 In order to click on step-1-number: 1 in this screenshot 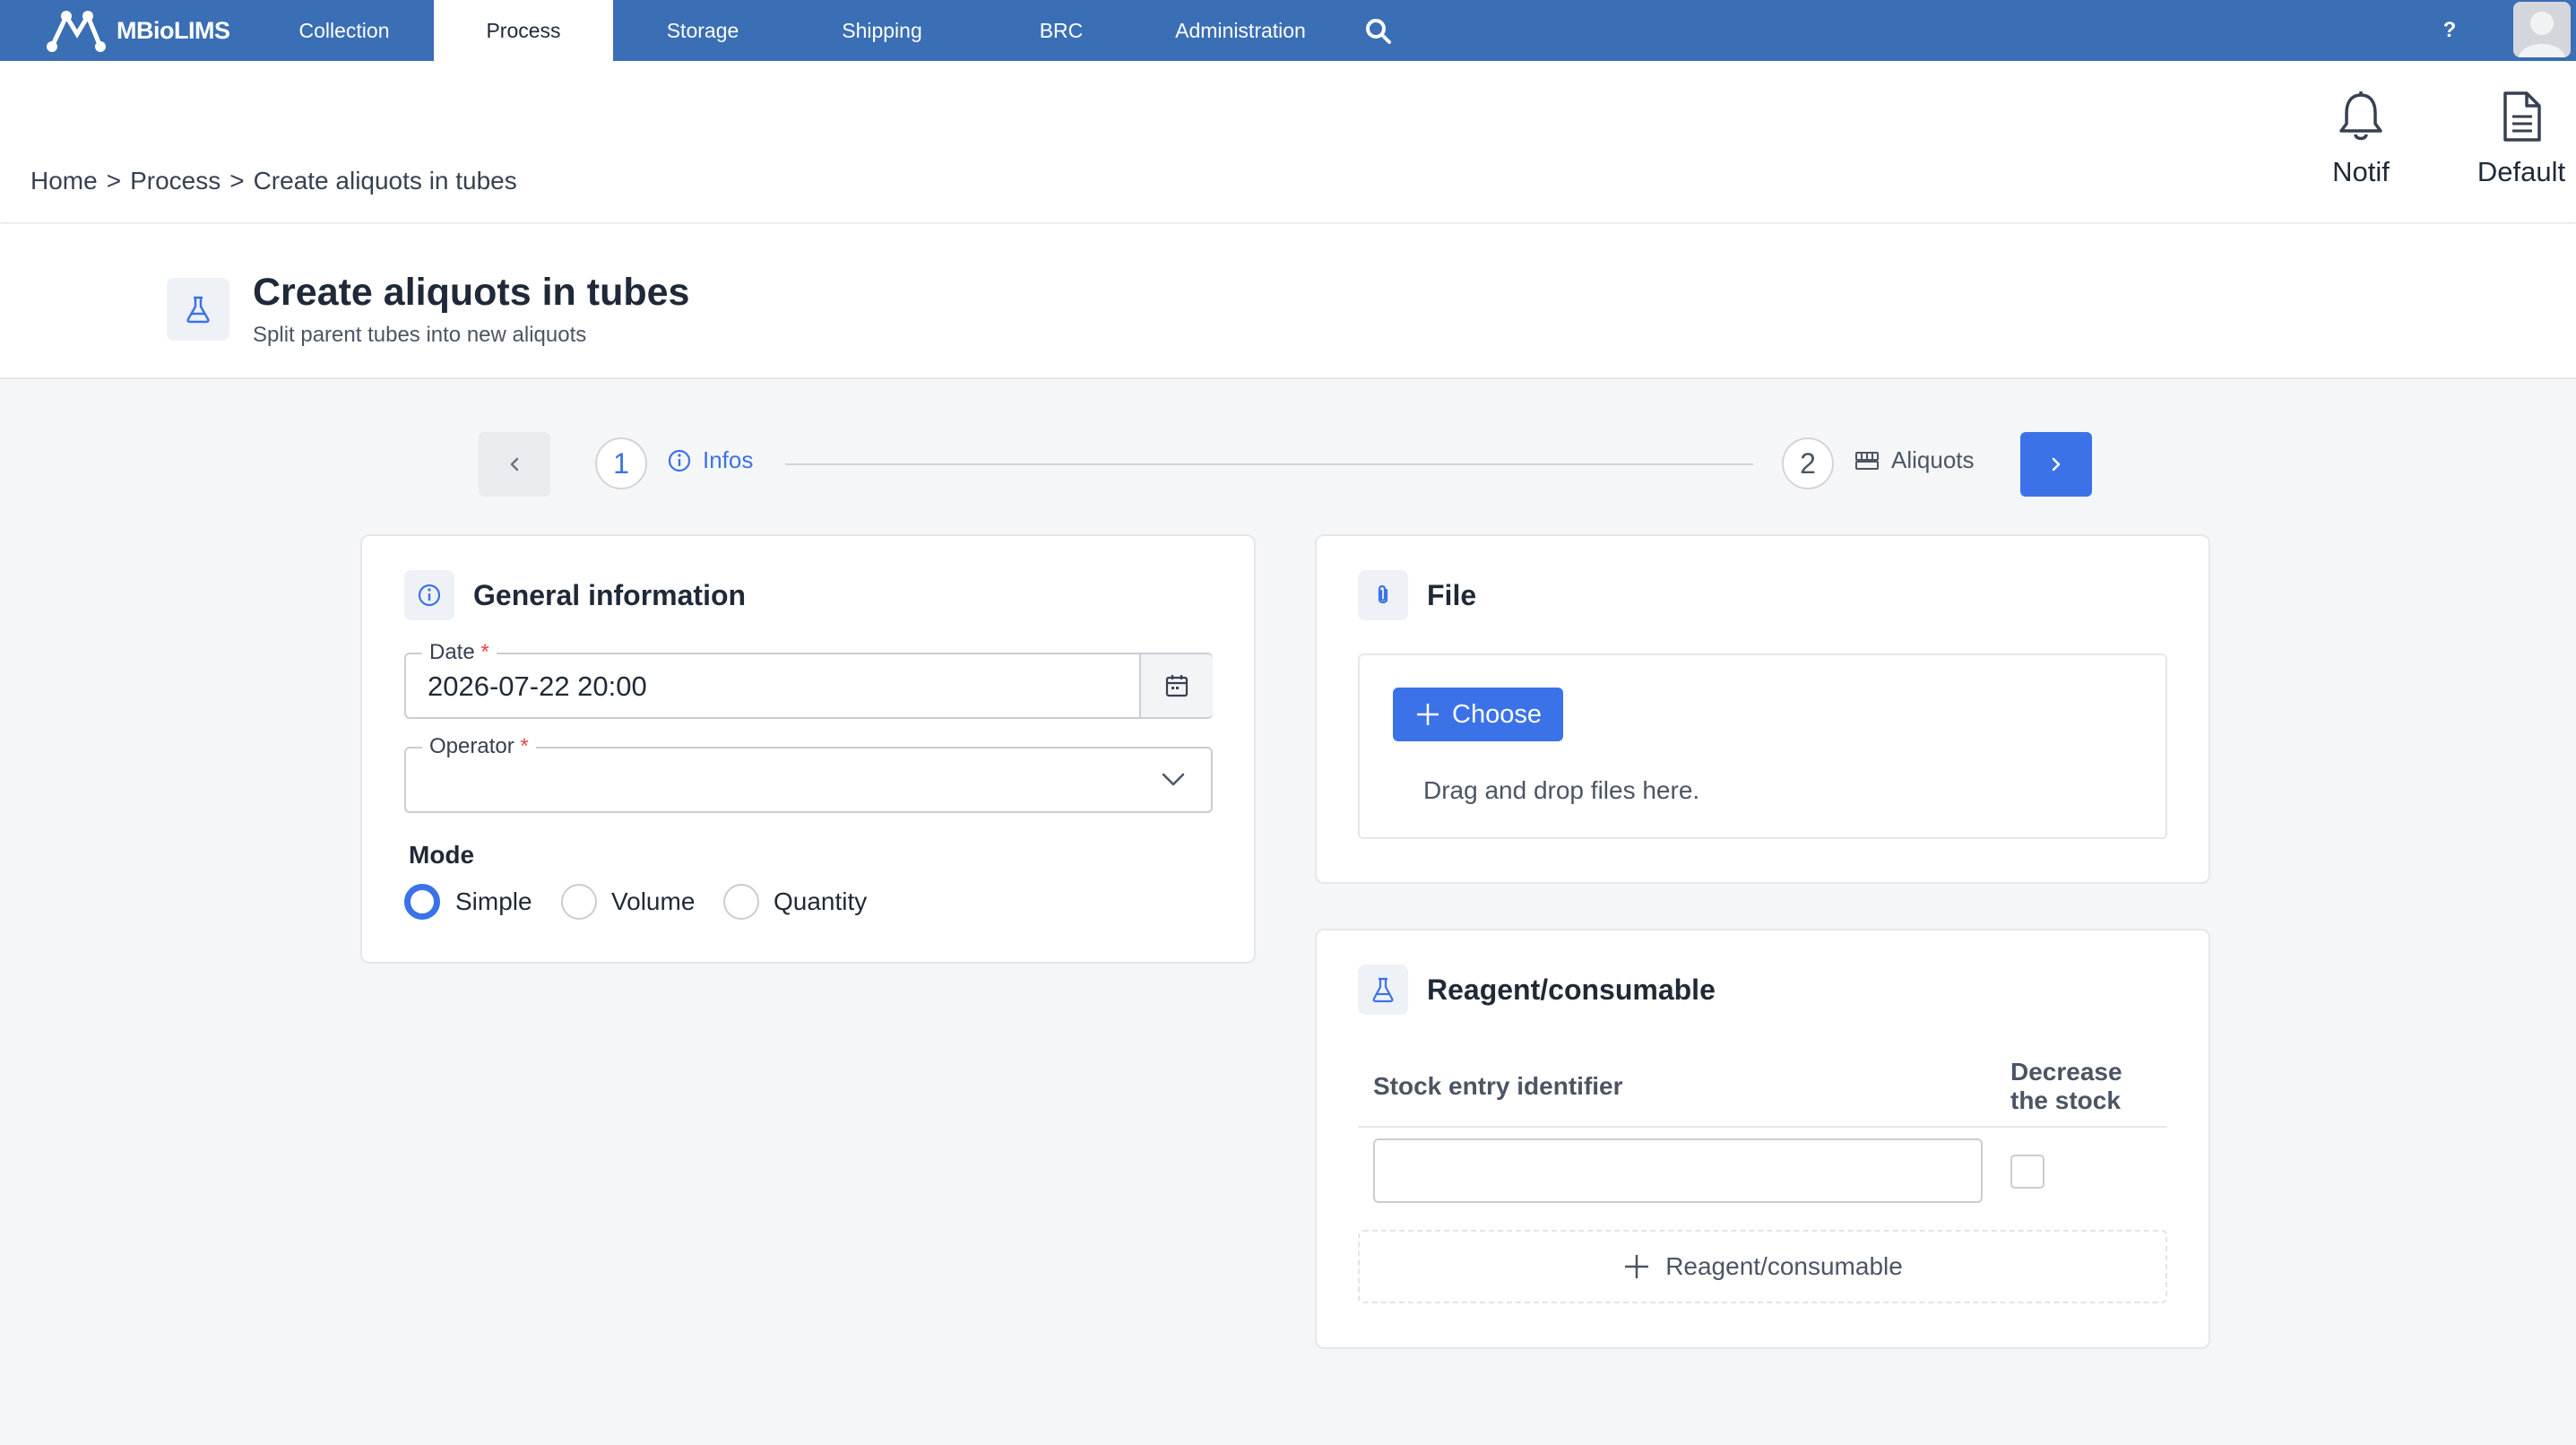, I will do `click(621, 463)`.